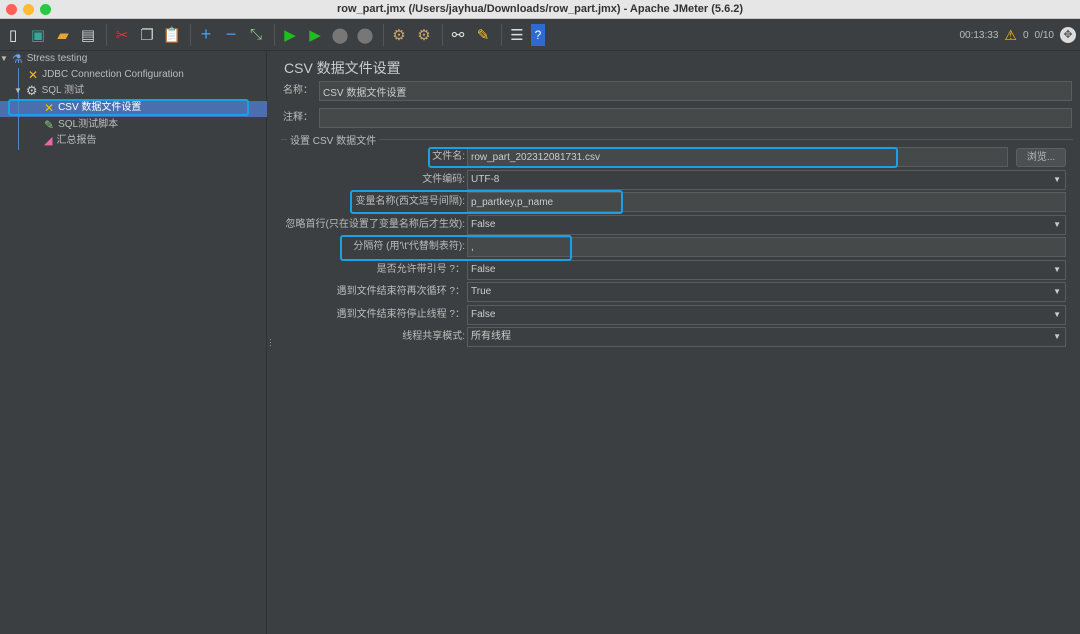  What do you see at coordinates (766, 202) in the screenshot?
I see `variable-names-input` at bounding box center [766, 202].